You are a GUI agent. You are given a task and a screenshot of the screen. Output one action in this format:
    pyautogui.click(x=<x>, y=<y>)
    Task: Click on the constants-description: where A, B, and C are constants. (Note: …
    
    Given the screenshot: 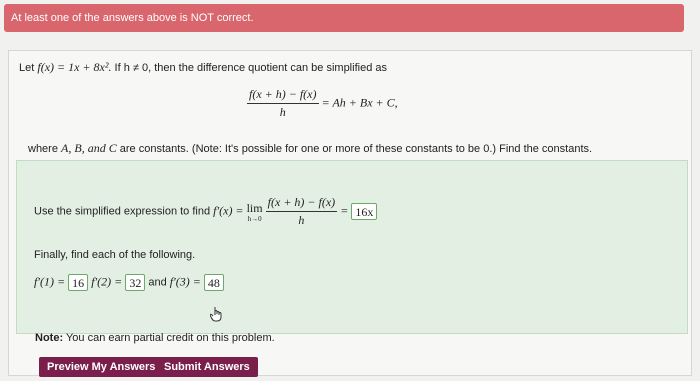 What is the action you would take?
    pyautogui.click(x=310, y=148)
    